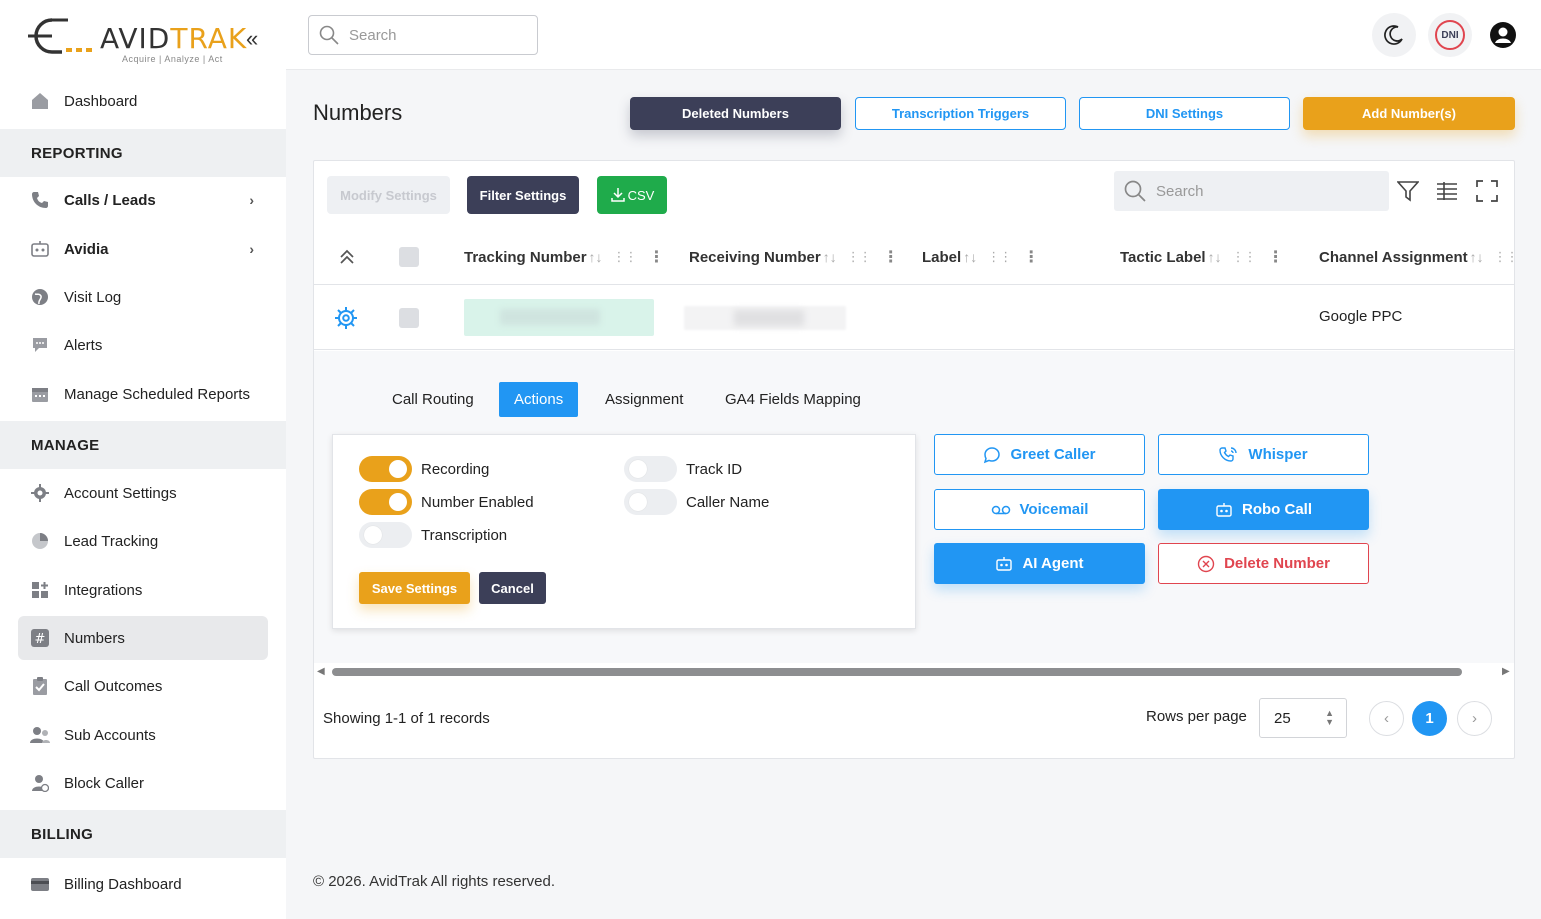 Image resolution: width=1541 pixels, height=919 pixels. Describe the element at coordinates (1282, 718) in the screenshot. I see `rows-per-page-value: 25` at that location.